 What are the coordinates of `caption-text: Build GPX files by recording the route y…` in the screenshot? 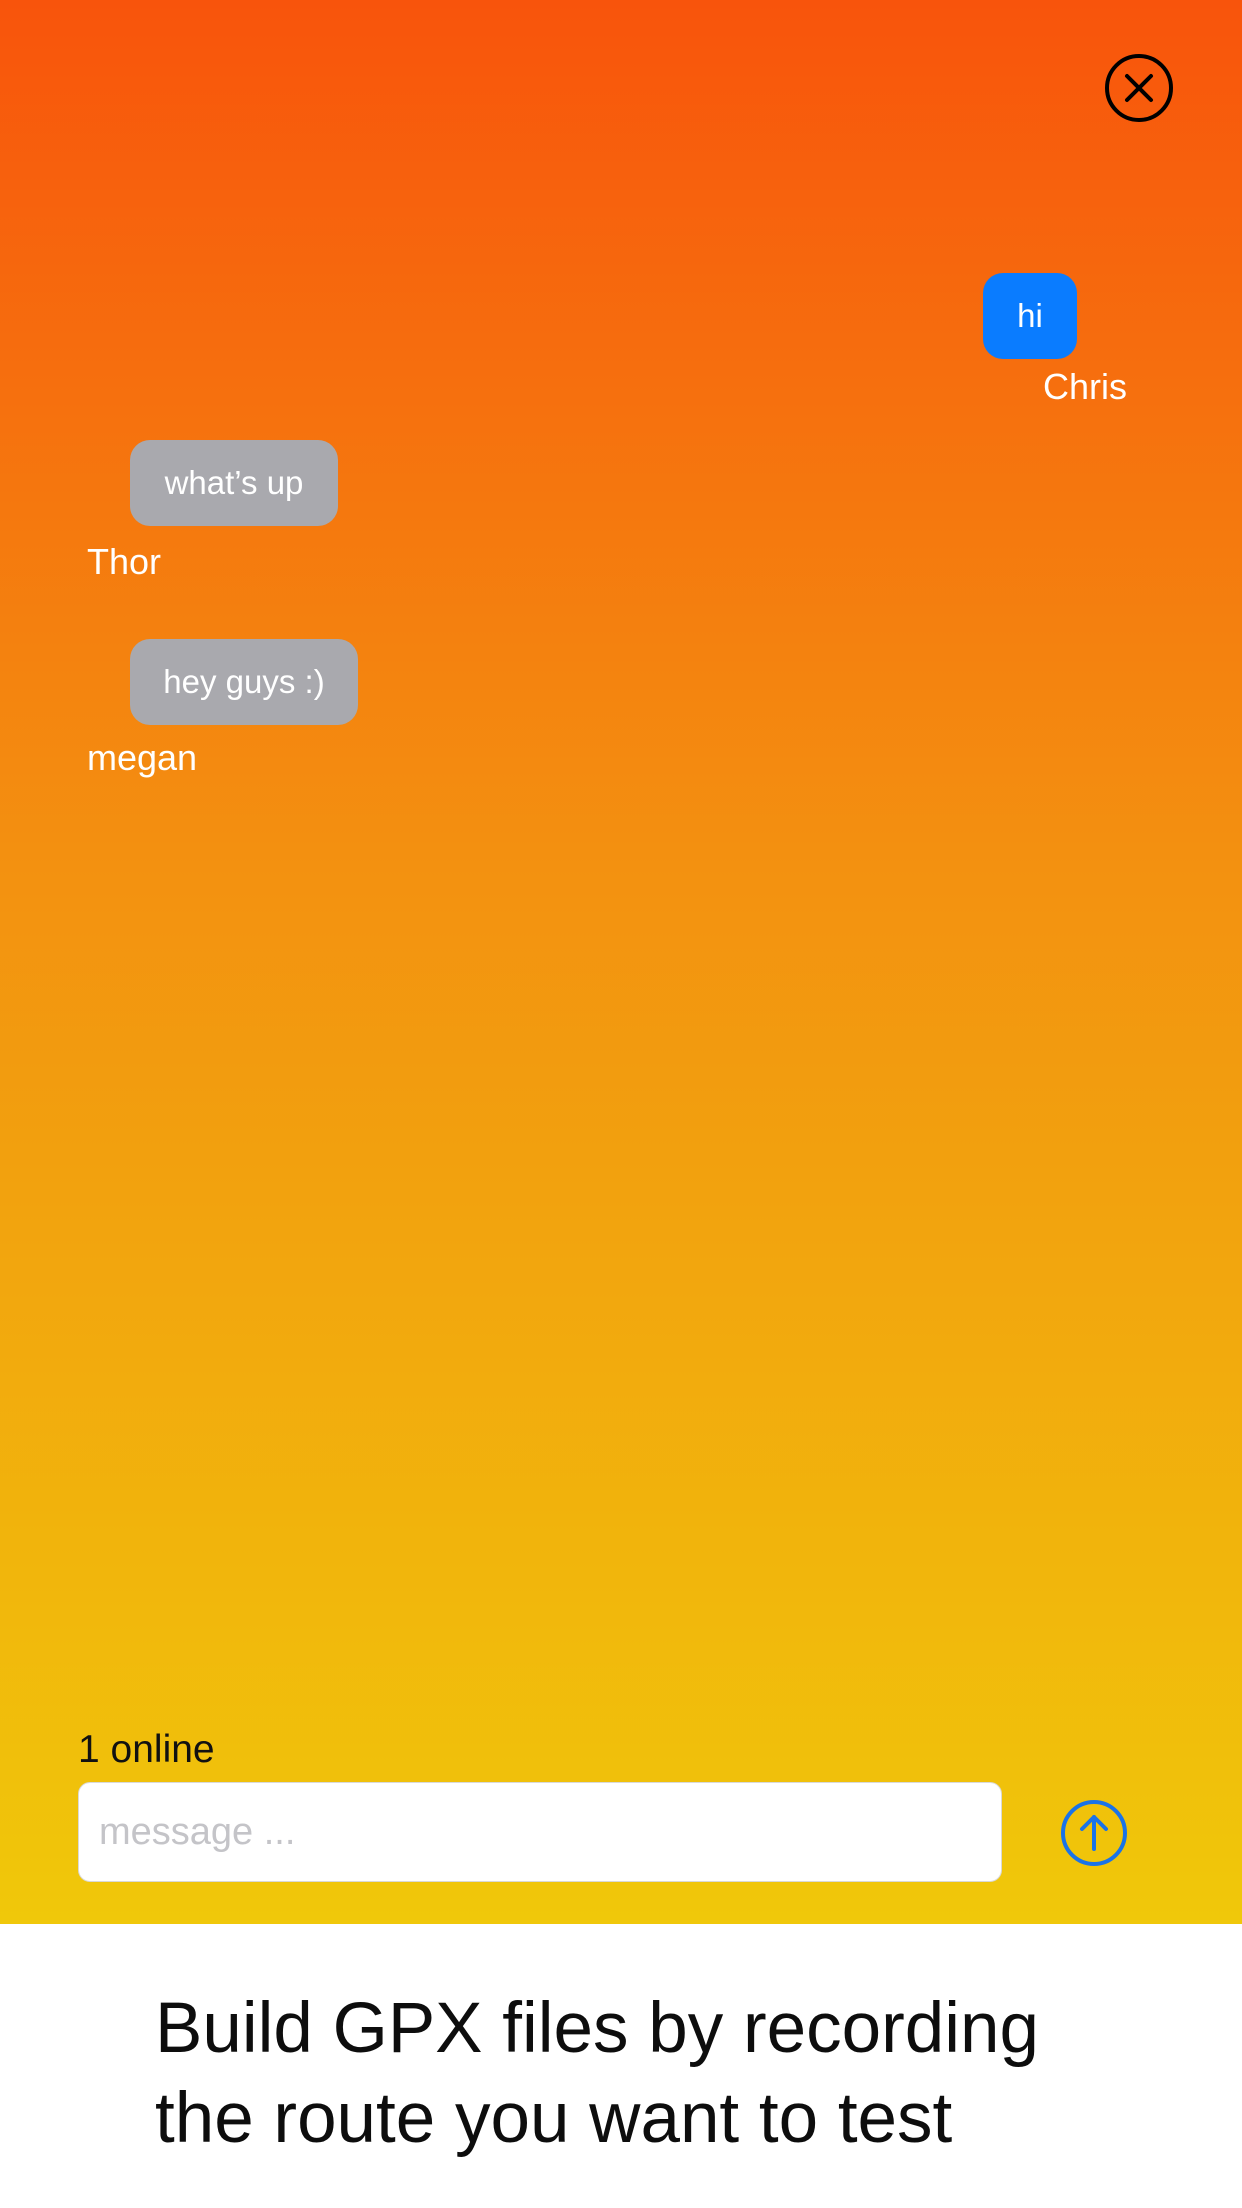 It's located at (597, 2073).